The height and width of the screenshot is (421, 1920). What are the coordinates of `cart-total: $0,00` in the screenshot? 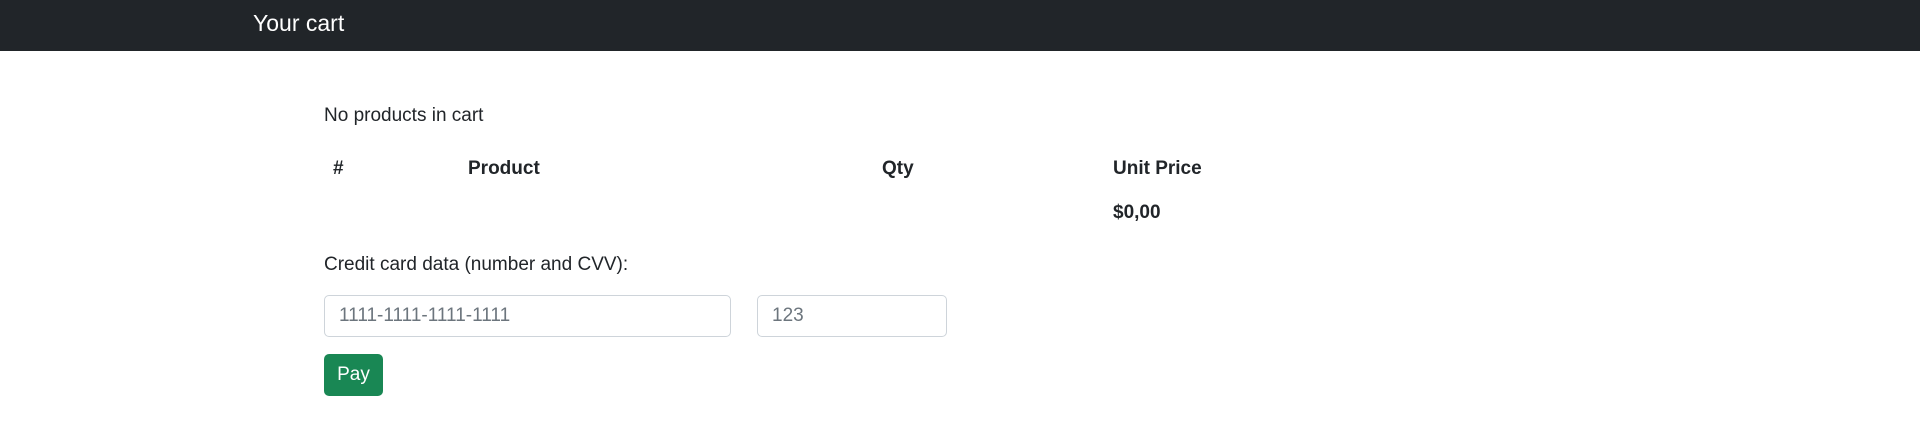 It's located at (1137, 212).